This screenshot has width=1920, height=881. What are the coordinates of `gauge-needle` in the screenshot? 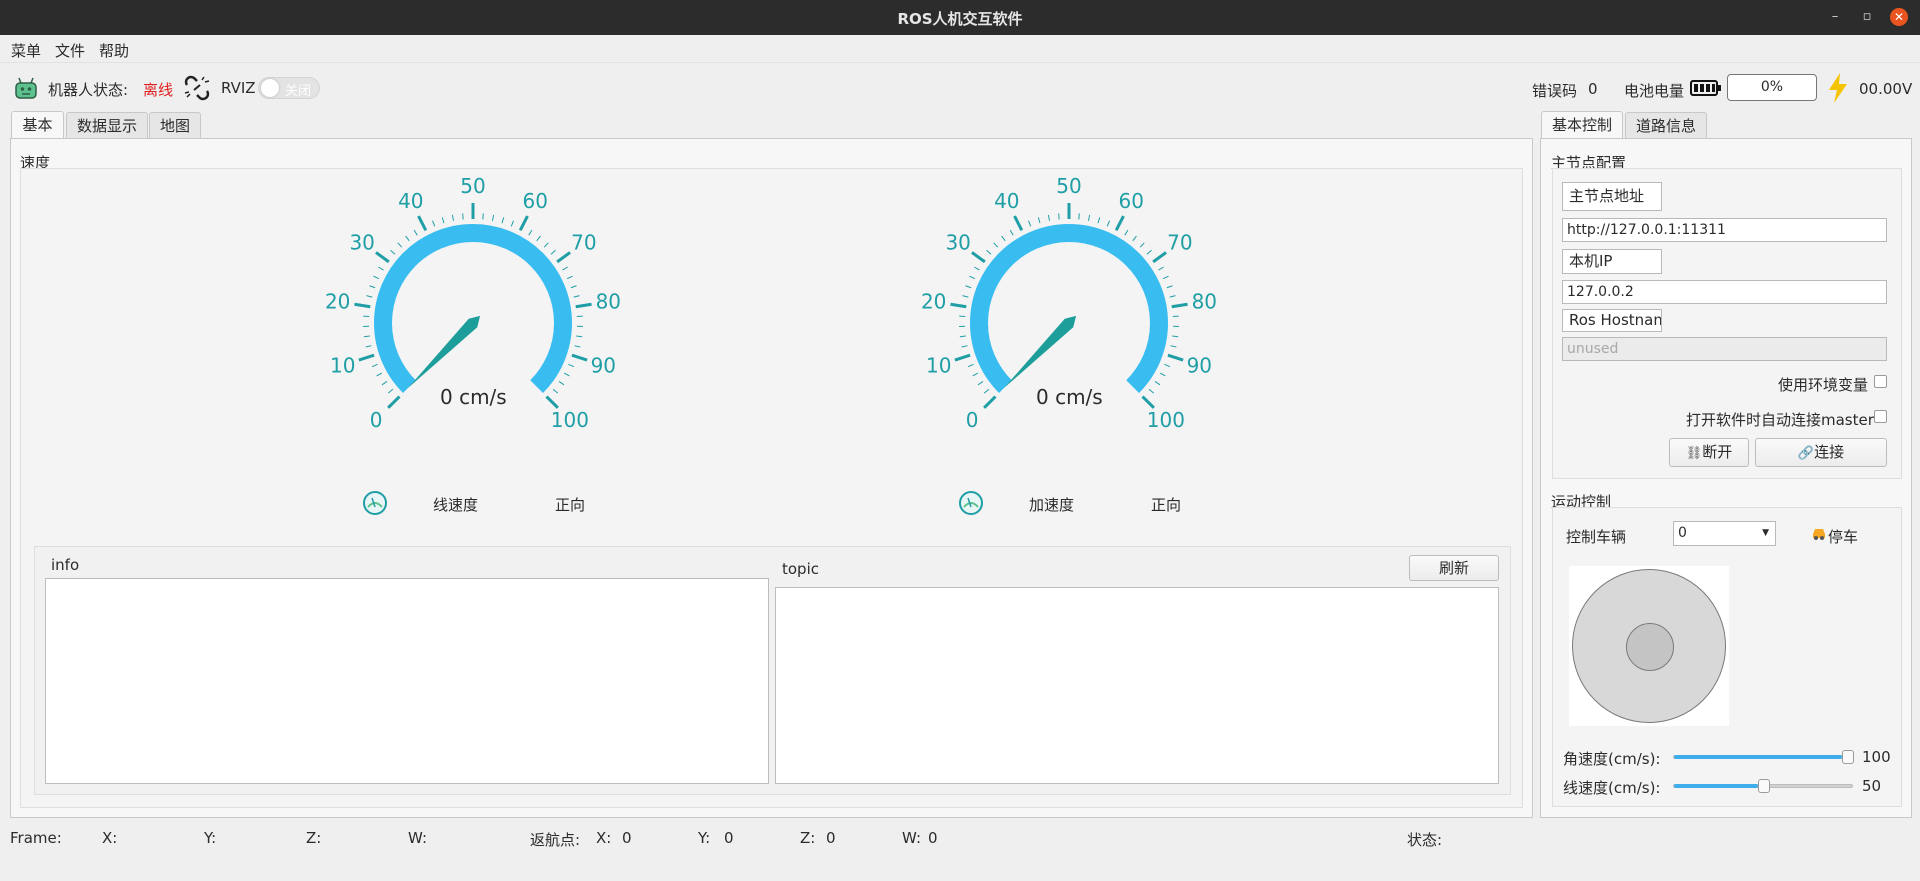 It's located at (1040, 352).